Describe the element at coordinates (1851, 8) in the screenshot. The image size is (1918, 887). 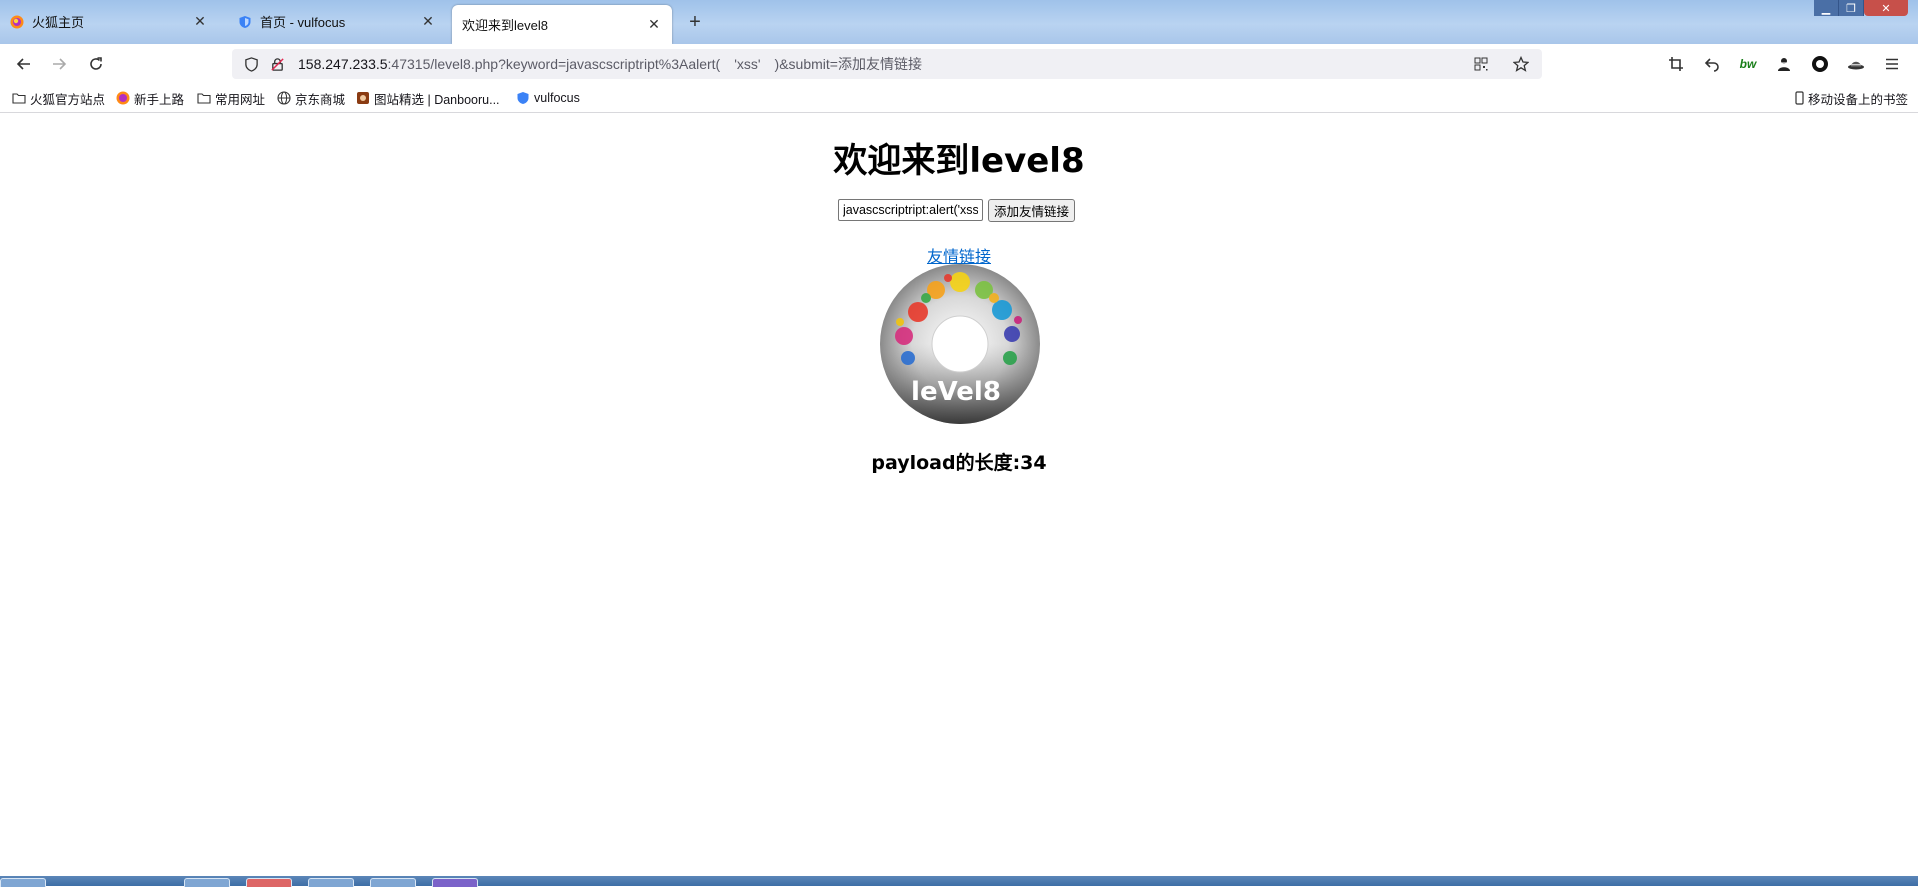
I see `restore-icon: ❐` at that location.